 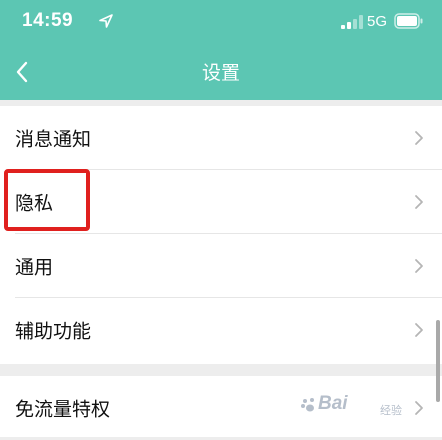 What do you see at coordinates (221, 330) in the screenshot?
I see `settings-item-accessibility: 辅助功能` at bounding box center [221, 330].